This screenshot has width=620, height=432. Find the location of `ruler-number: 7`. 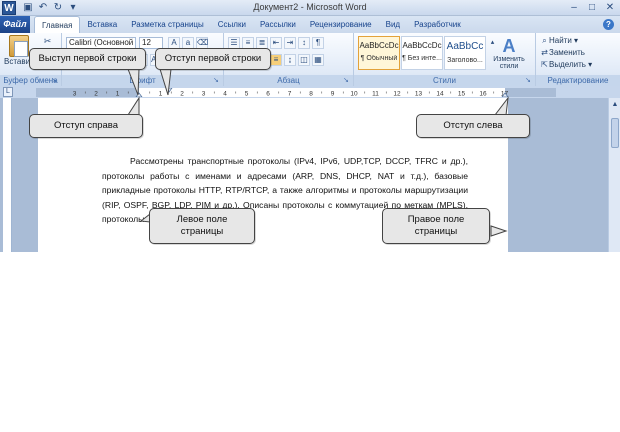

ruler-number: 7 is located at coordinates (290, 94).